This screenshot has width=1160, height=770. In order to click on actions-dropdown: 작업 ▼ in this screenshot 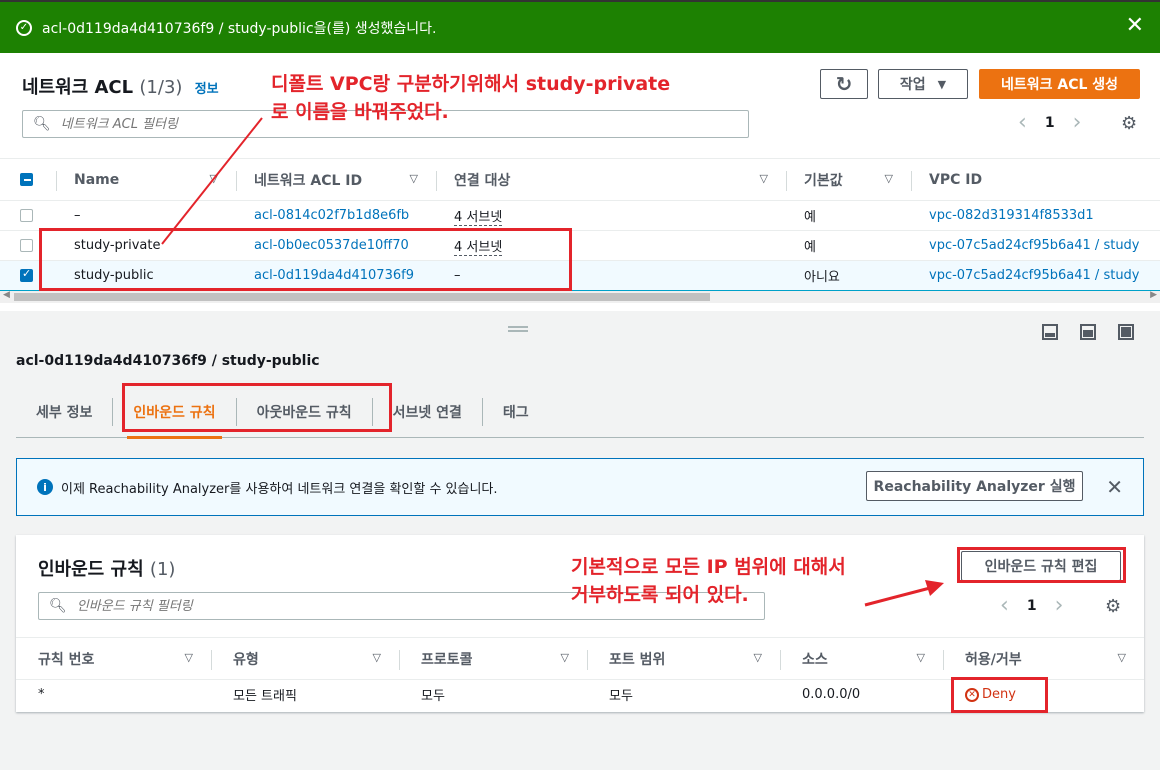, I will do `click(923, 84)`.